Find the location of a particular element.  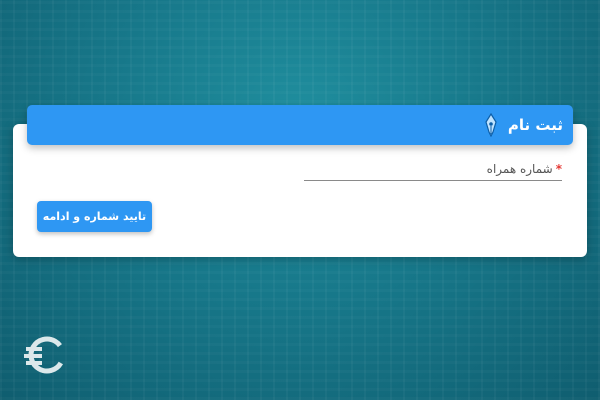

phone-label-text: شماره همراه is located at coordinates (519, 169).